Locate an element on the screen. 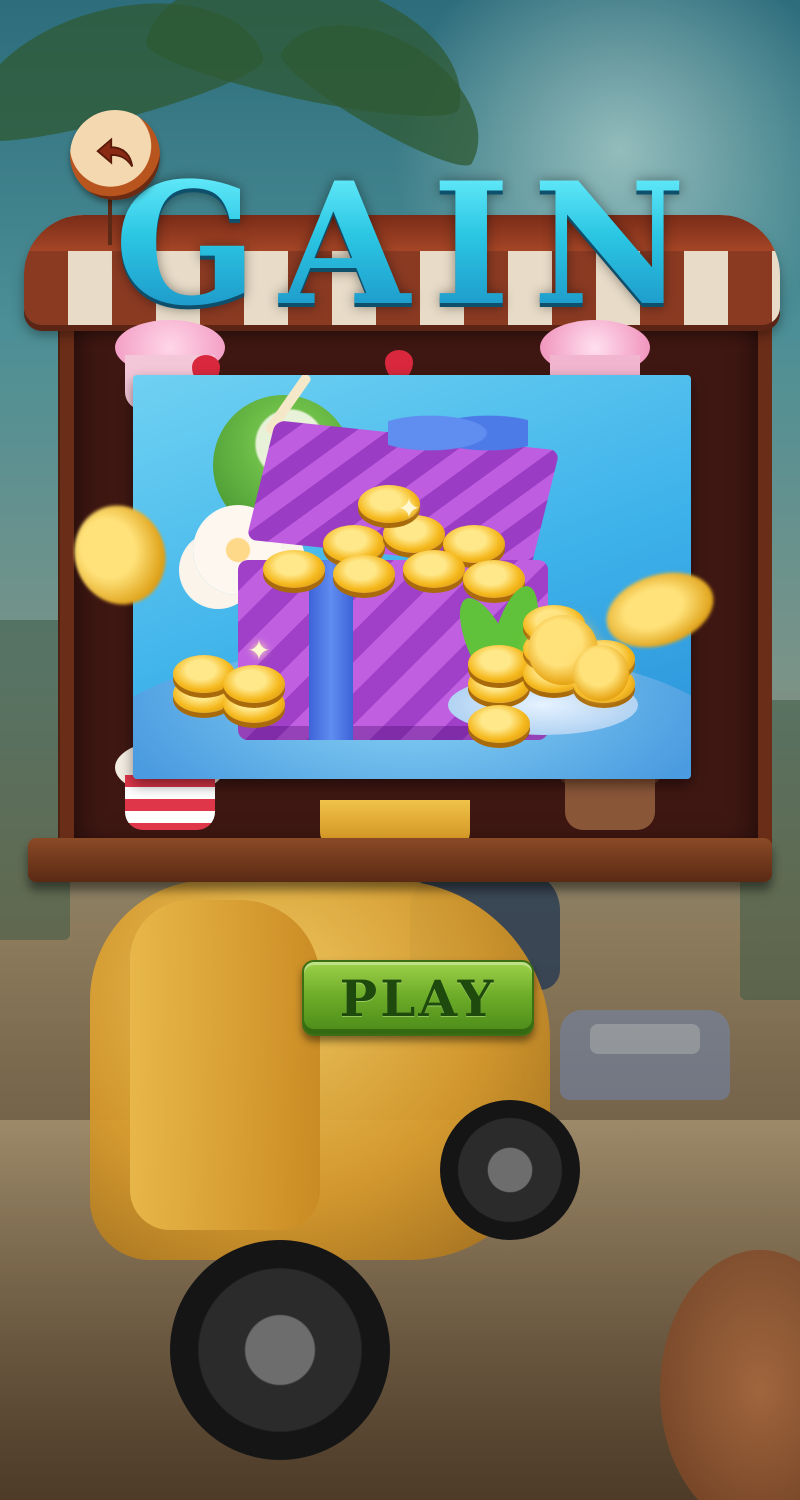  gift-bow-icon is located at coordinates (458, 433).